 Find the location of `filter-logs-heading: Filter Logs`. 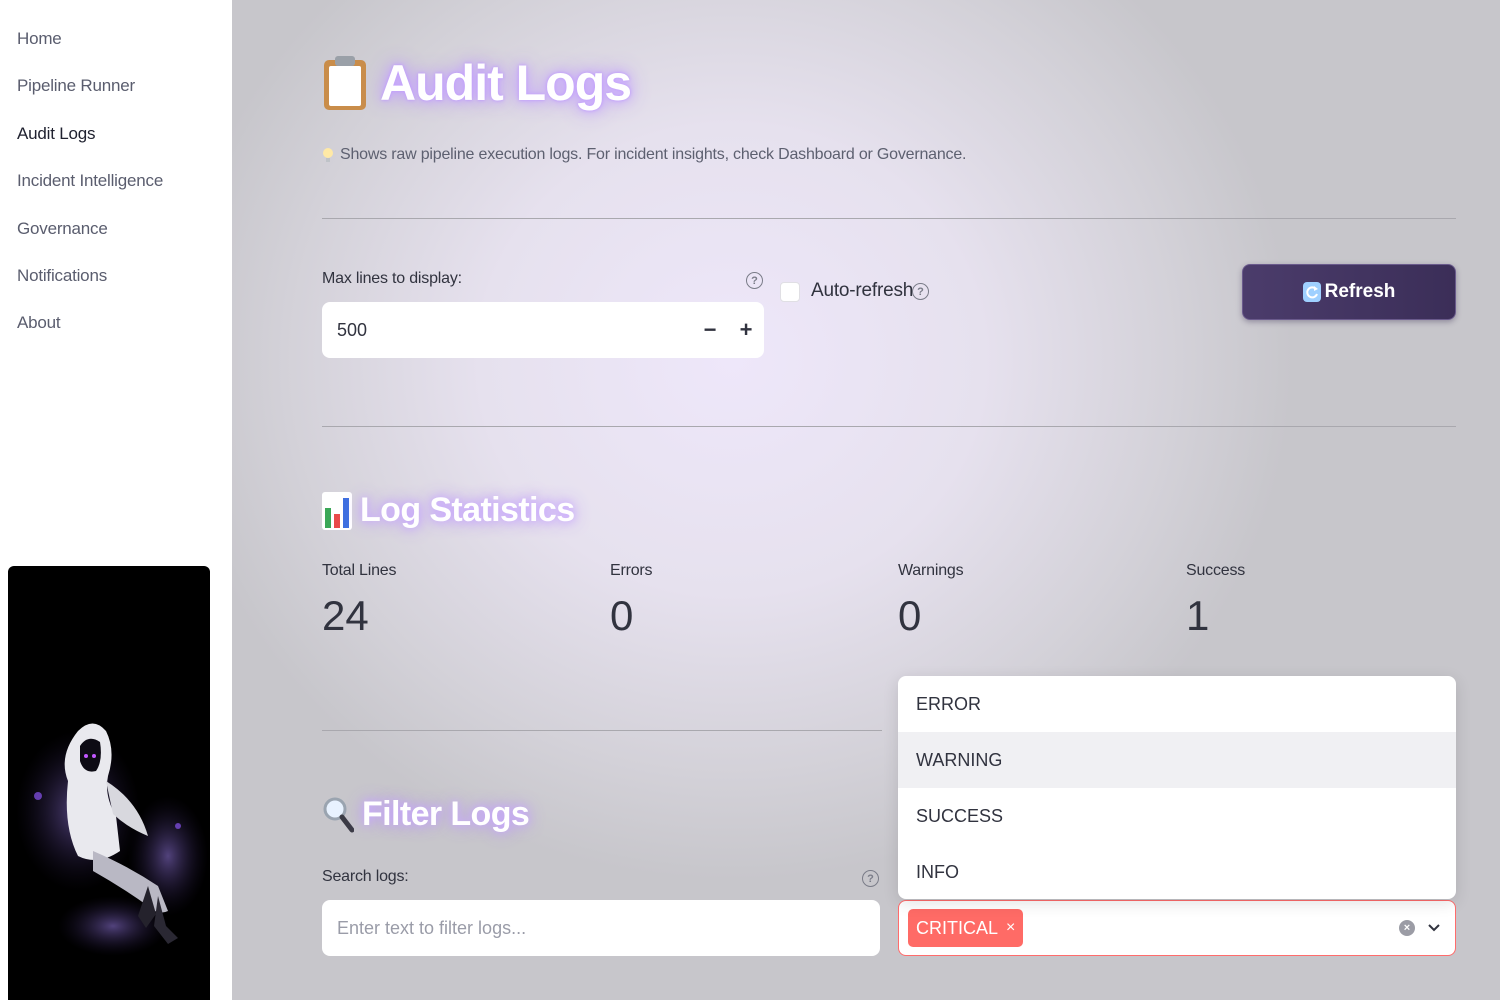

filter-logs-heading: Filter Logs is located at coordinates (426, 814).